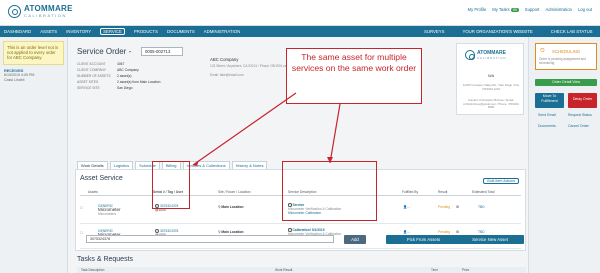 Image resolution: width=600 pixels, height=273 pixels. Describe the element at coordinates (101, 178) in the screenshot. I see `asset-service-title: Asset Service` at that location.